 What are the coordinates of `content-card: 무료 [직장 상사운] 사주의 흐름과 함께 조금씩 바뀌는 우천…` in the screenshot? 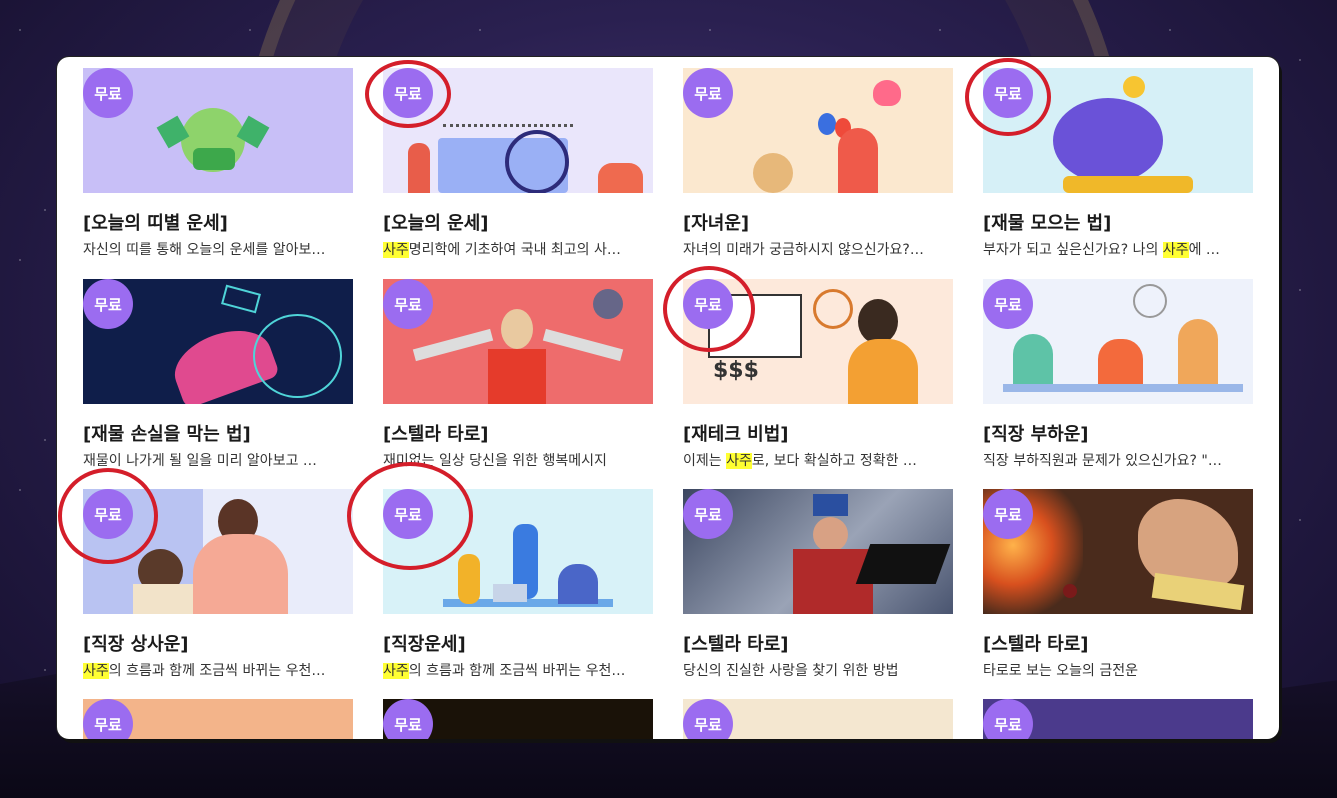 It's located at (218, 586).